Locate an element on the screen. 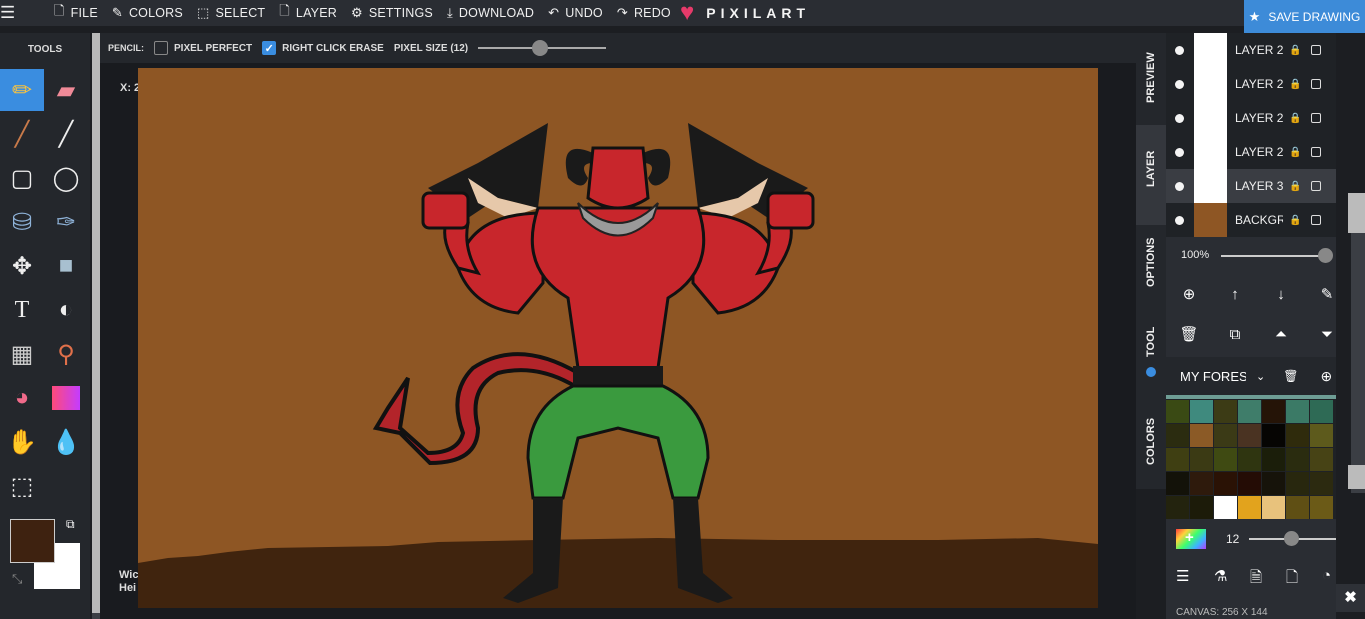 The image size is (1365, 619). select-tool: ⬚ is located at coordinates (22, 486).